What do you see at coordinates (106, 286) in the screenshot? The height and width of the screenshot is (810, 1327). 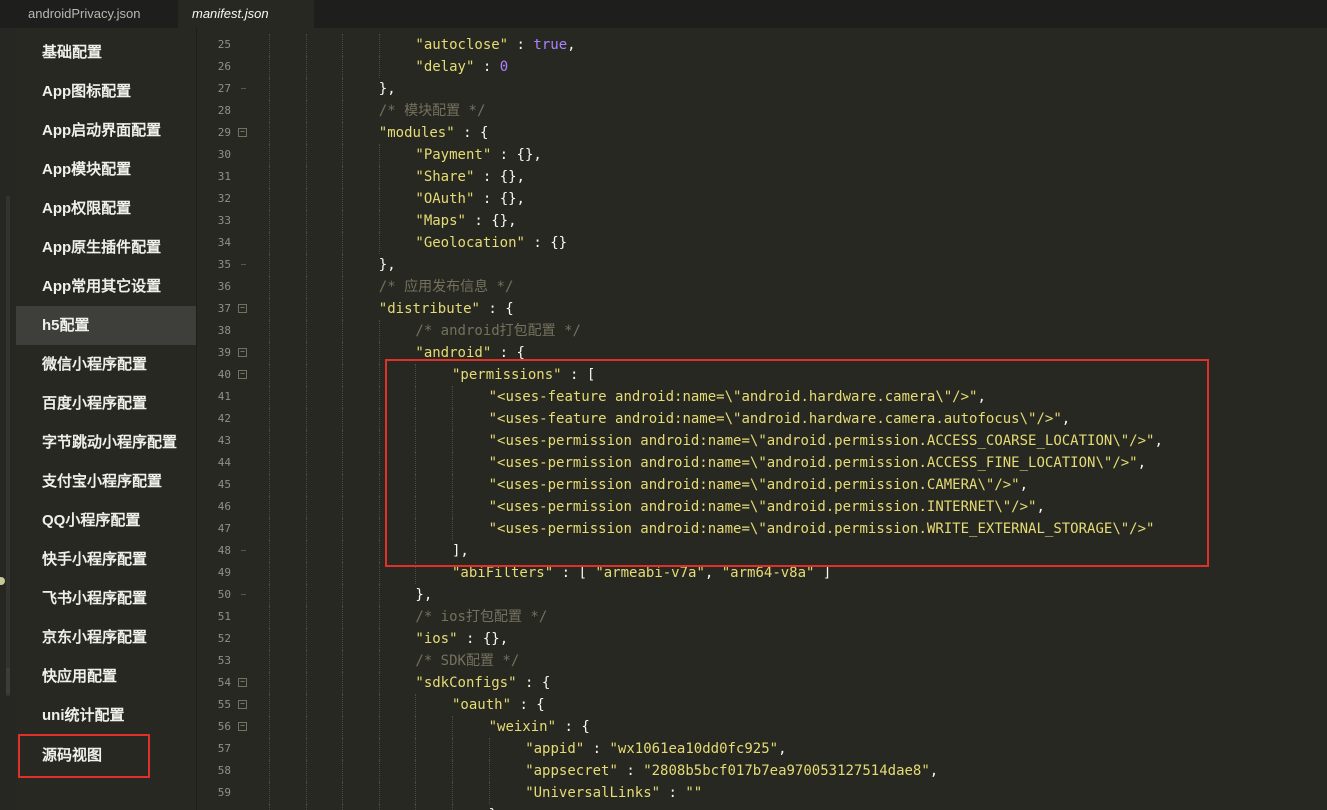 I see `sidebar-item: App常用其它设置` at bounding box center [106, 286].